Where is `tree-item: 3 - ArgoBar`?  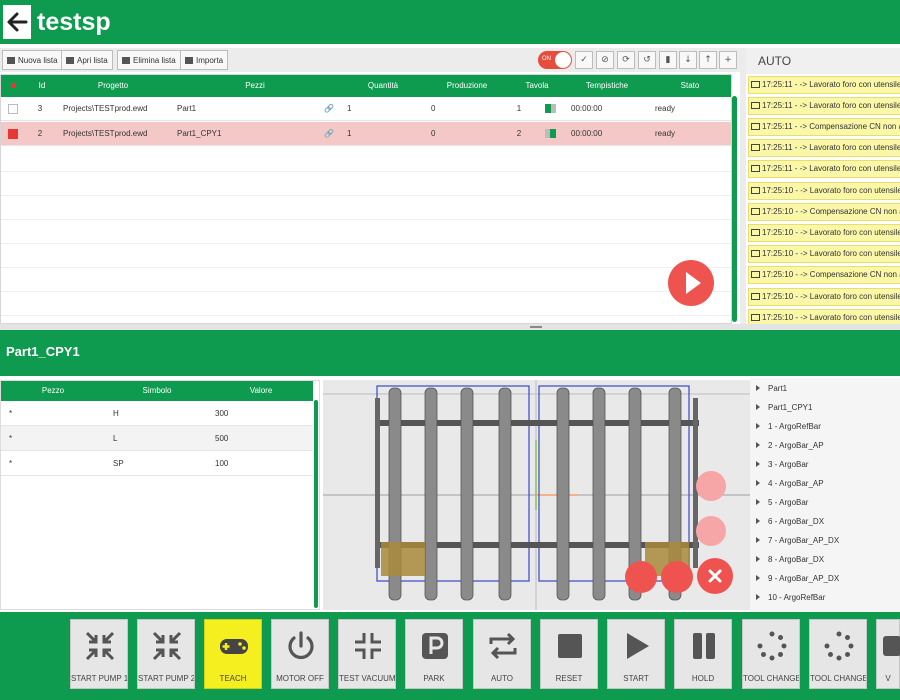
tree-item: 3 - ArgoBar is located at coordinates (782, 464).